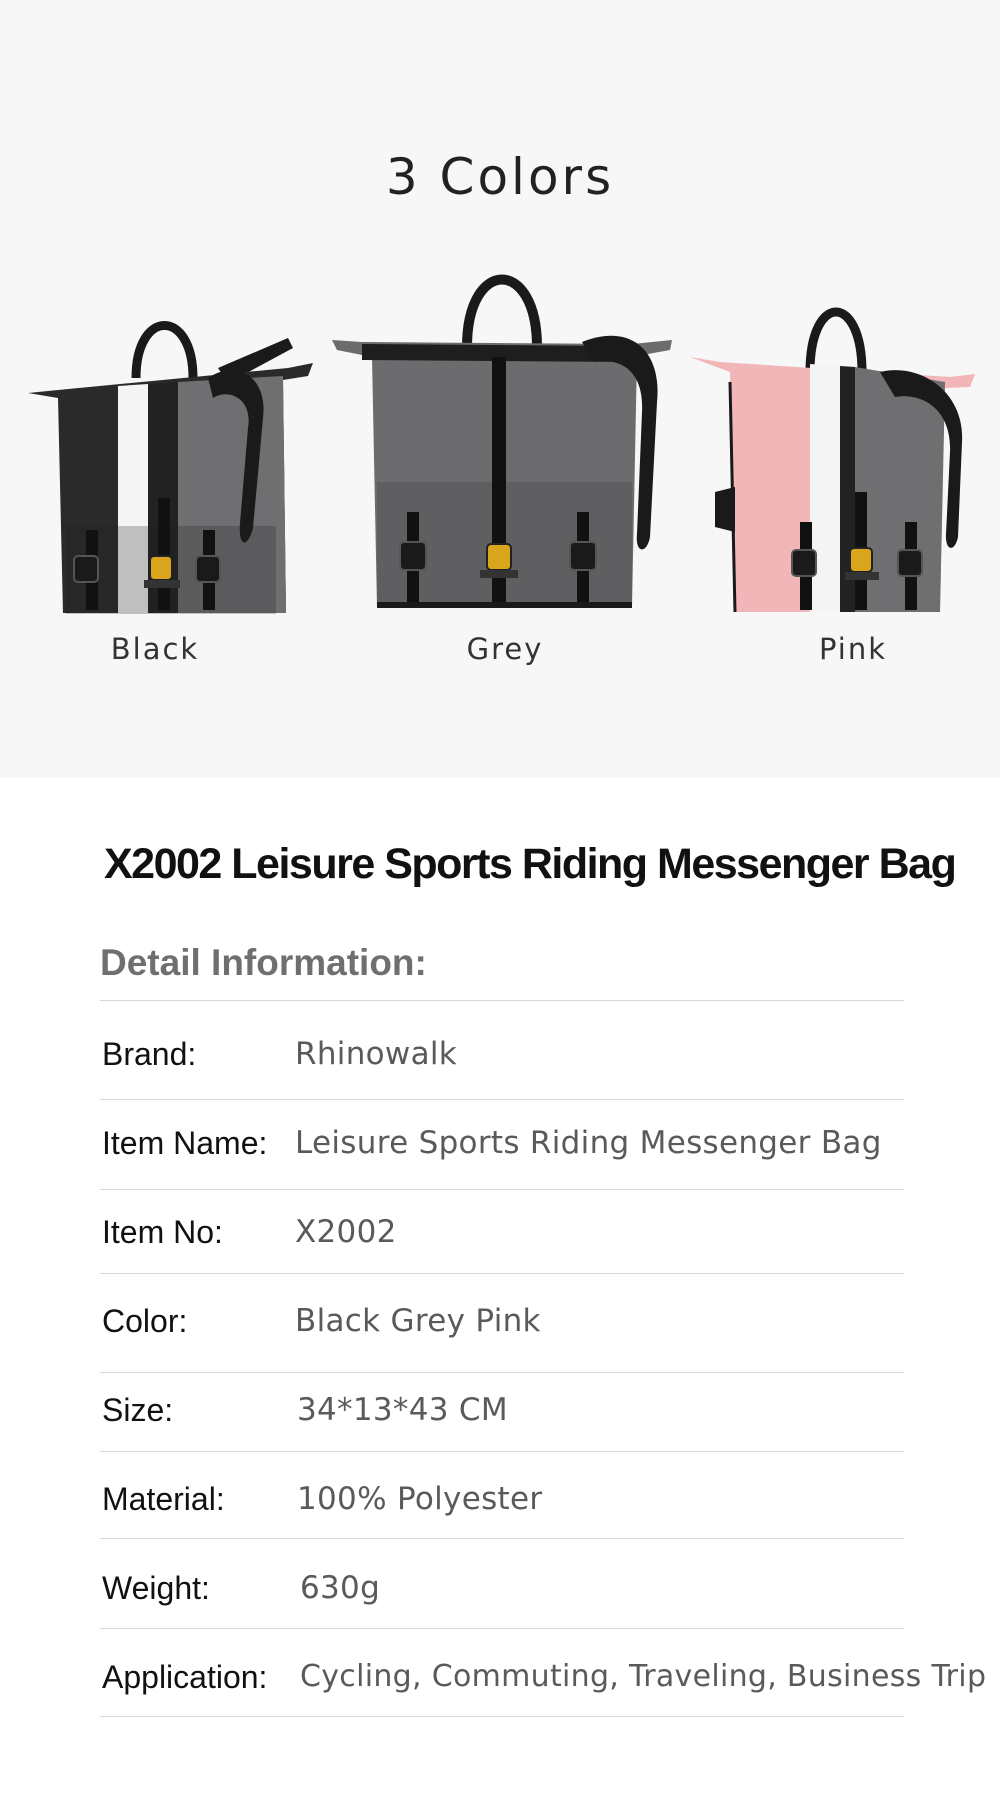  I want to click on spec-row-weight: Weight: 630g, so click(502, 1590).